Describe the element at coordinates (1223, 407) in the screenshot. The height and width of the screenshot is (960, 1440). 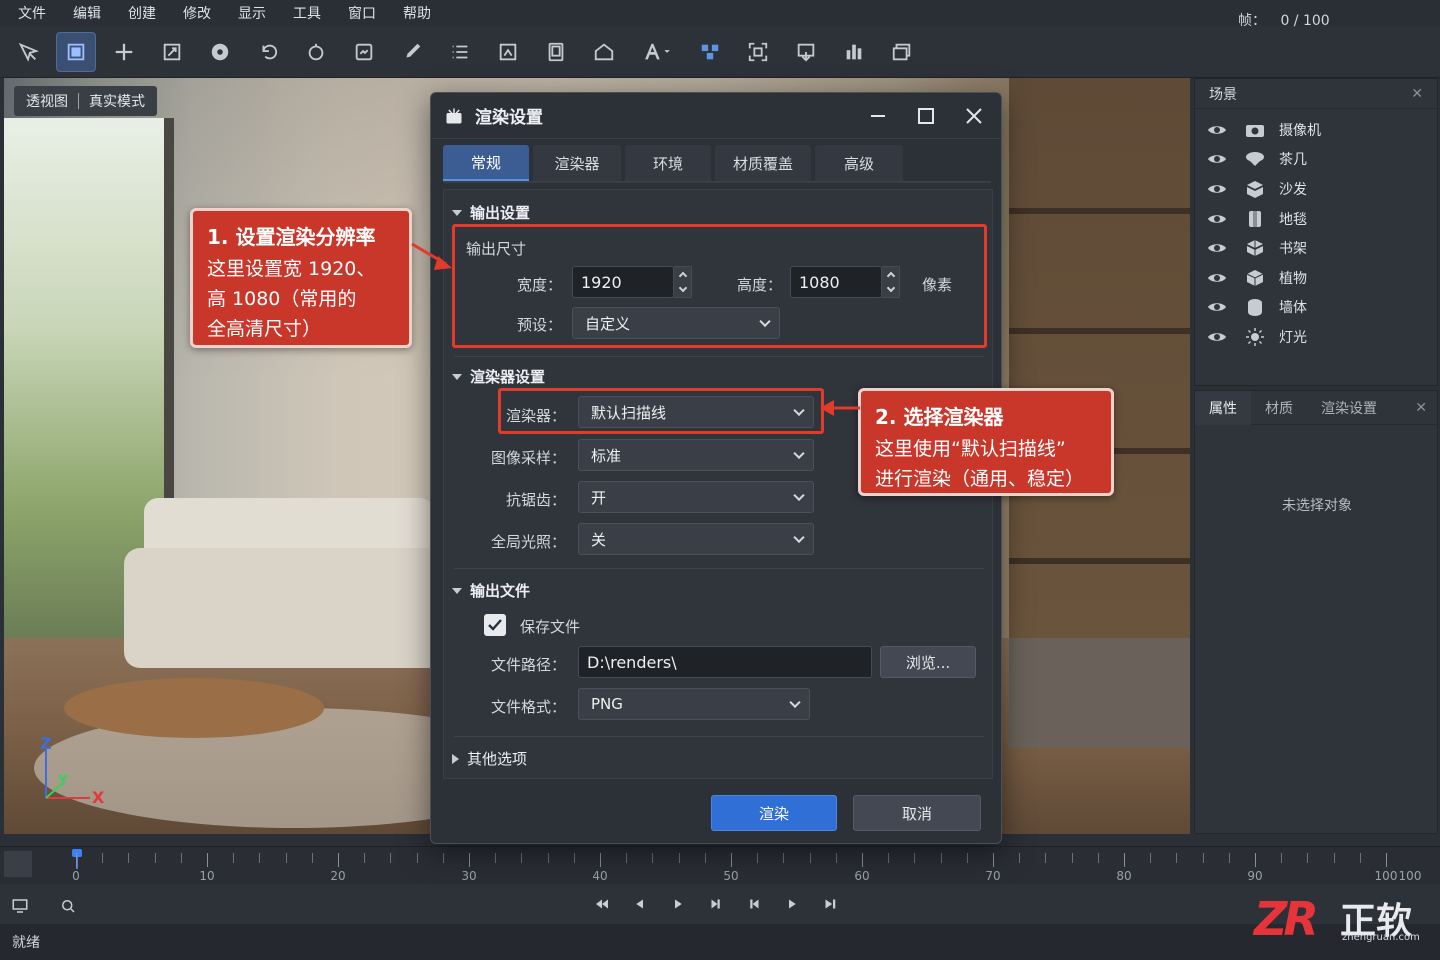
I see `tab-properties: 属性` at that location.